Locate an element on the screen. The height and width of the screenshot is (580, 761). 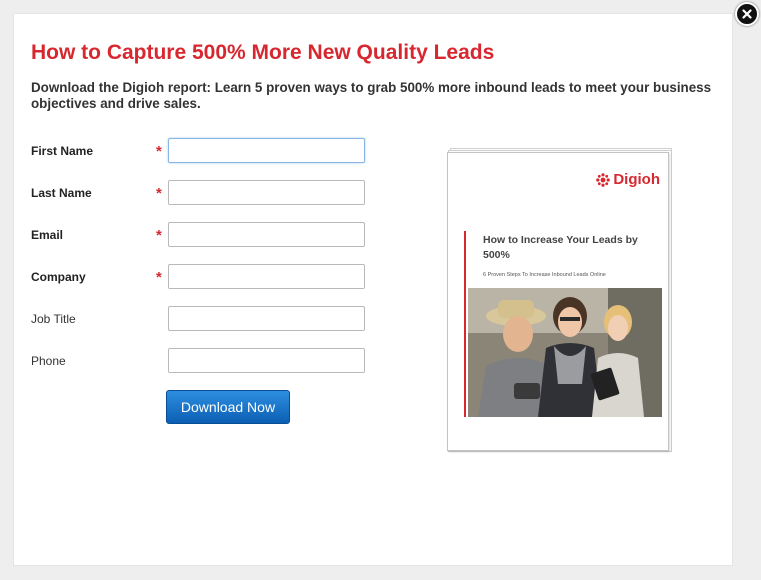
first-name-input is located at coordinates (266, 150).